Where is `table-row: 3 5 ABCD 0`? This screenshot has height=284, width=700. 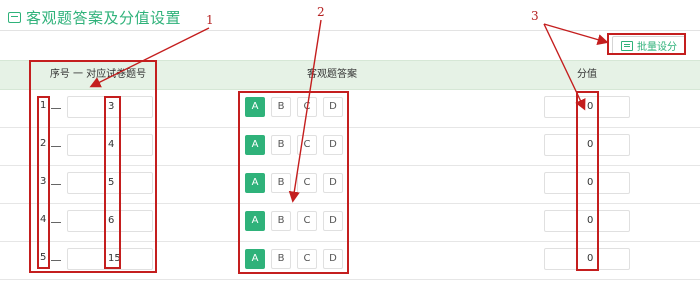
table-row: 3 5 ABCD 0 is located at coordinates (350, 184).